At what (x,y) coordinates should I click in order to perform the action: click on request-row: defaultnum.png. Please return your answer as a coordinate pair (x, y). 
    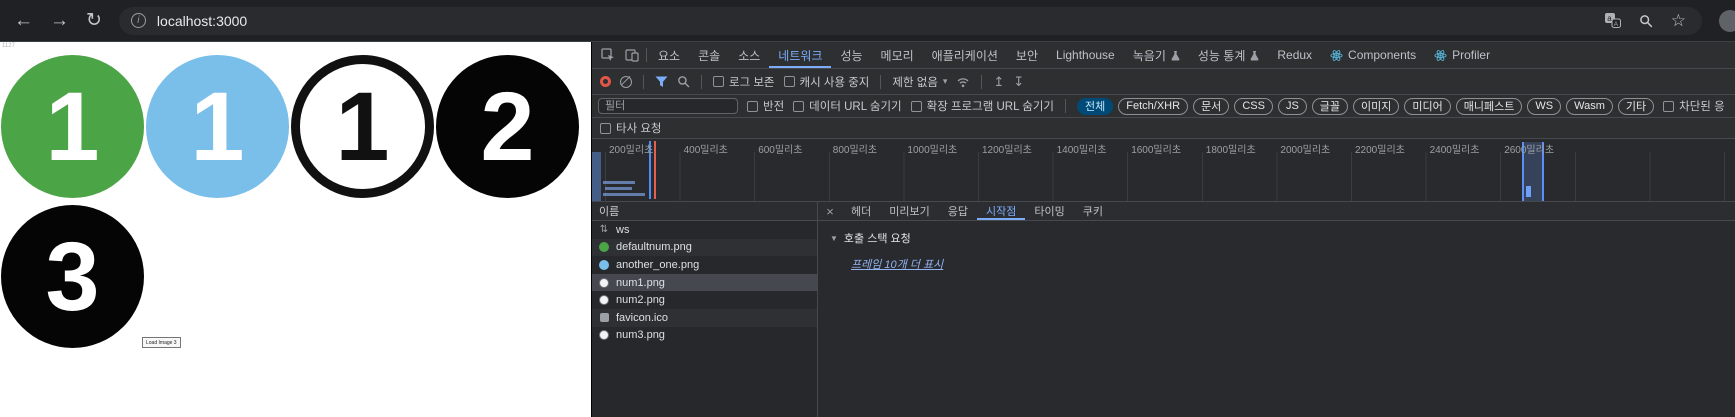
    Looking at the image, I should click on (704, 247).